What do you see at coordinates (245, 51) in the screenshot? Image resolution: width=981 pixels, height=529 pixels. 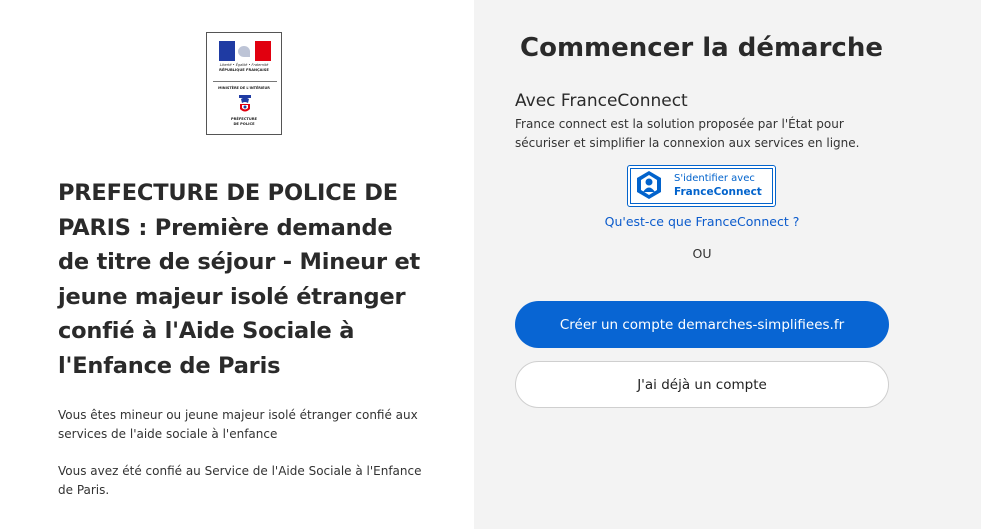 I see `french-flag-icon` at bounding box center [245, 51].